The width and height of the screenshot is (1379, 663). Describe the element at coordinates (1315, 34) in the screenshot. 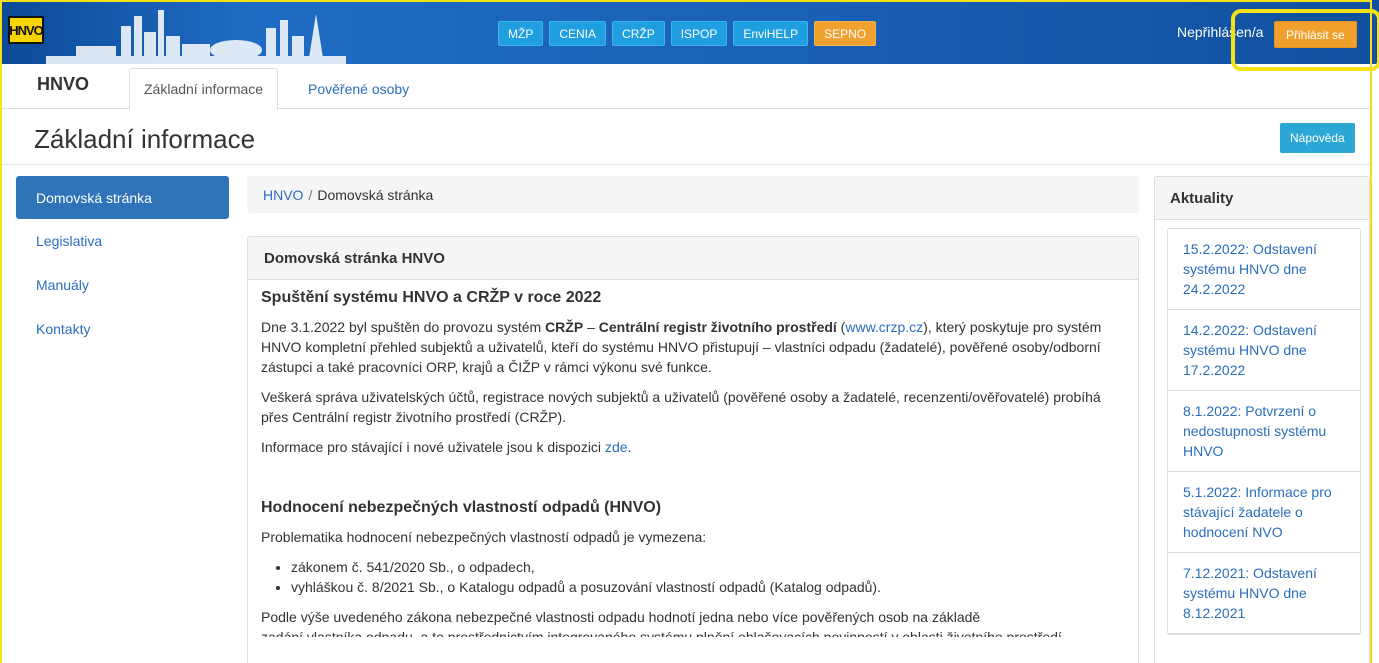

I see `login-button: Přihlásit se` at that location.